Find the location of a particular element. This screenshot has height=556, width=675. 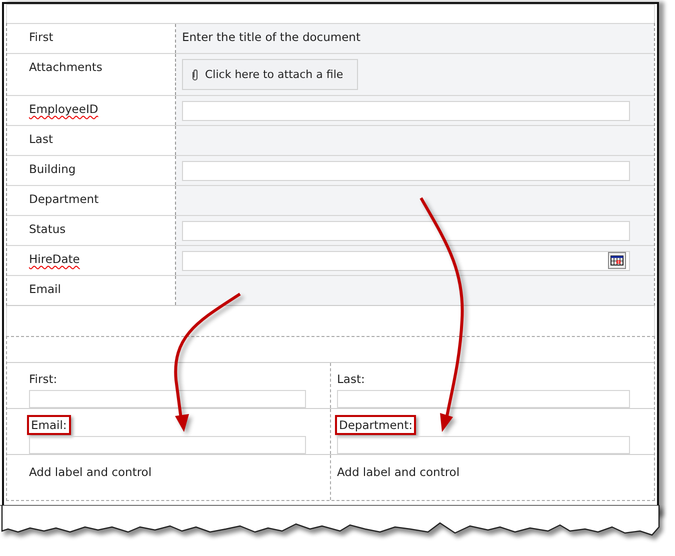

field-label: Last is located at coordinates (41, 139).